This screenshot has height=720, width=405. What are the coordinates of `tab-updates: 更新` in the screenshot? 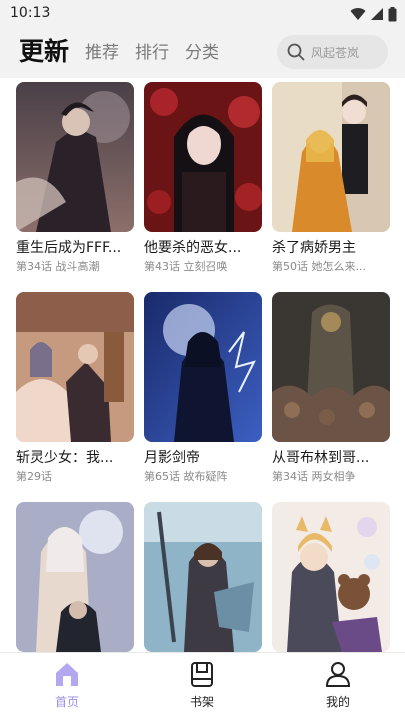 It's located at (44, 52).